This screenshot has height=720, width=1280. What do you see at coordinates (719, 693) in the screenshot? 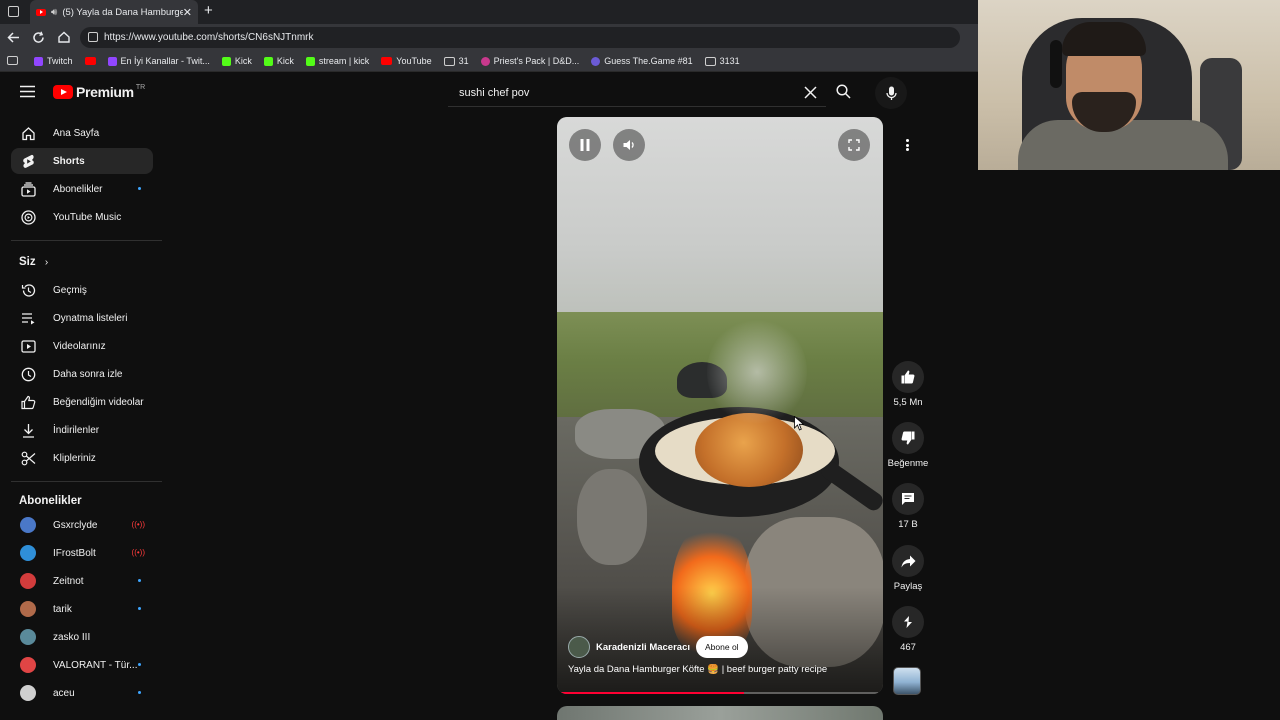
I see `progress-track` at bounding box center [719, 693].